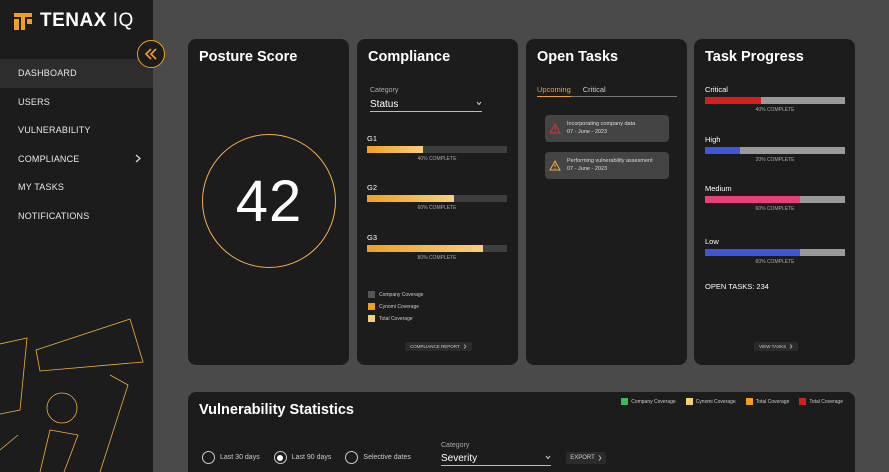  Describe the element at coordinates (773, 346) in the screenshot. I see `button-label: VIEW TASKS` at that location.